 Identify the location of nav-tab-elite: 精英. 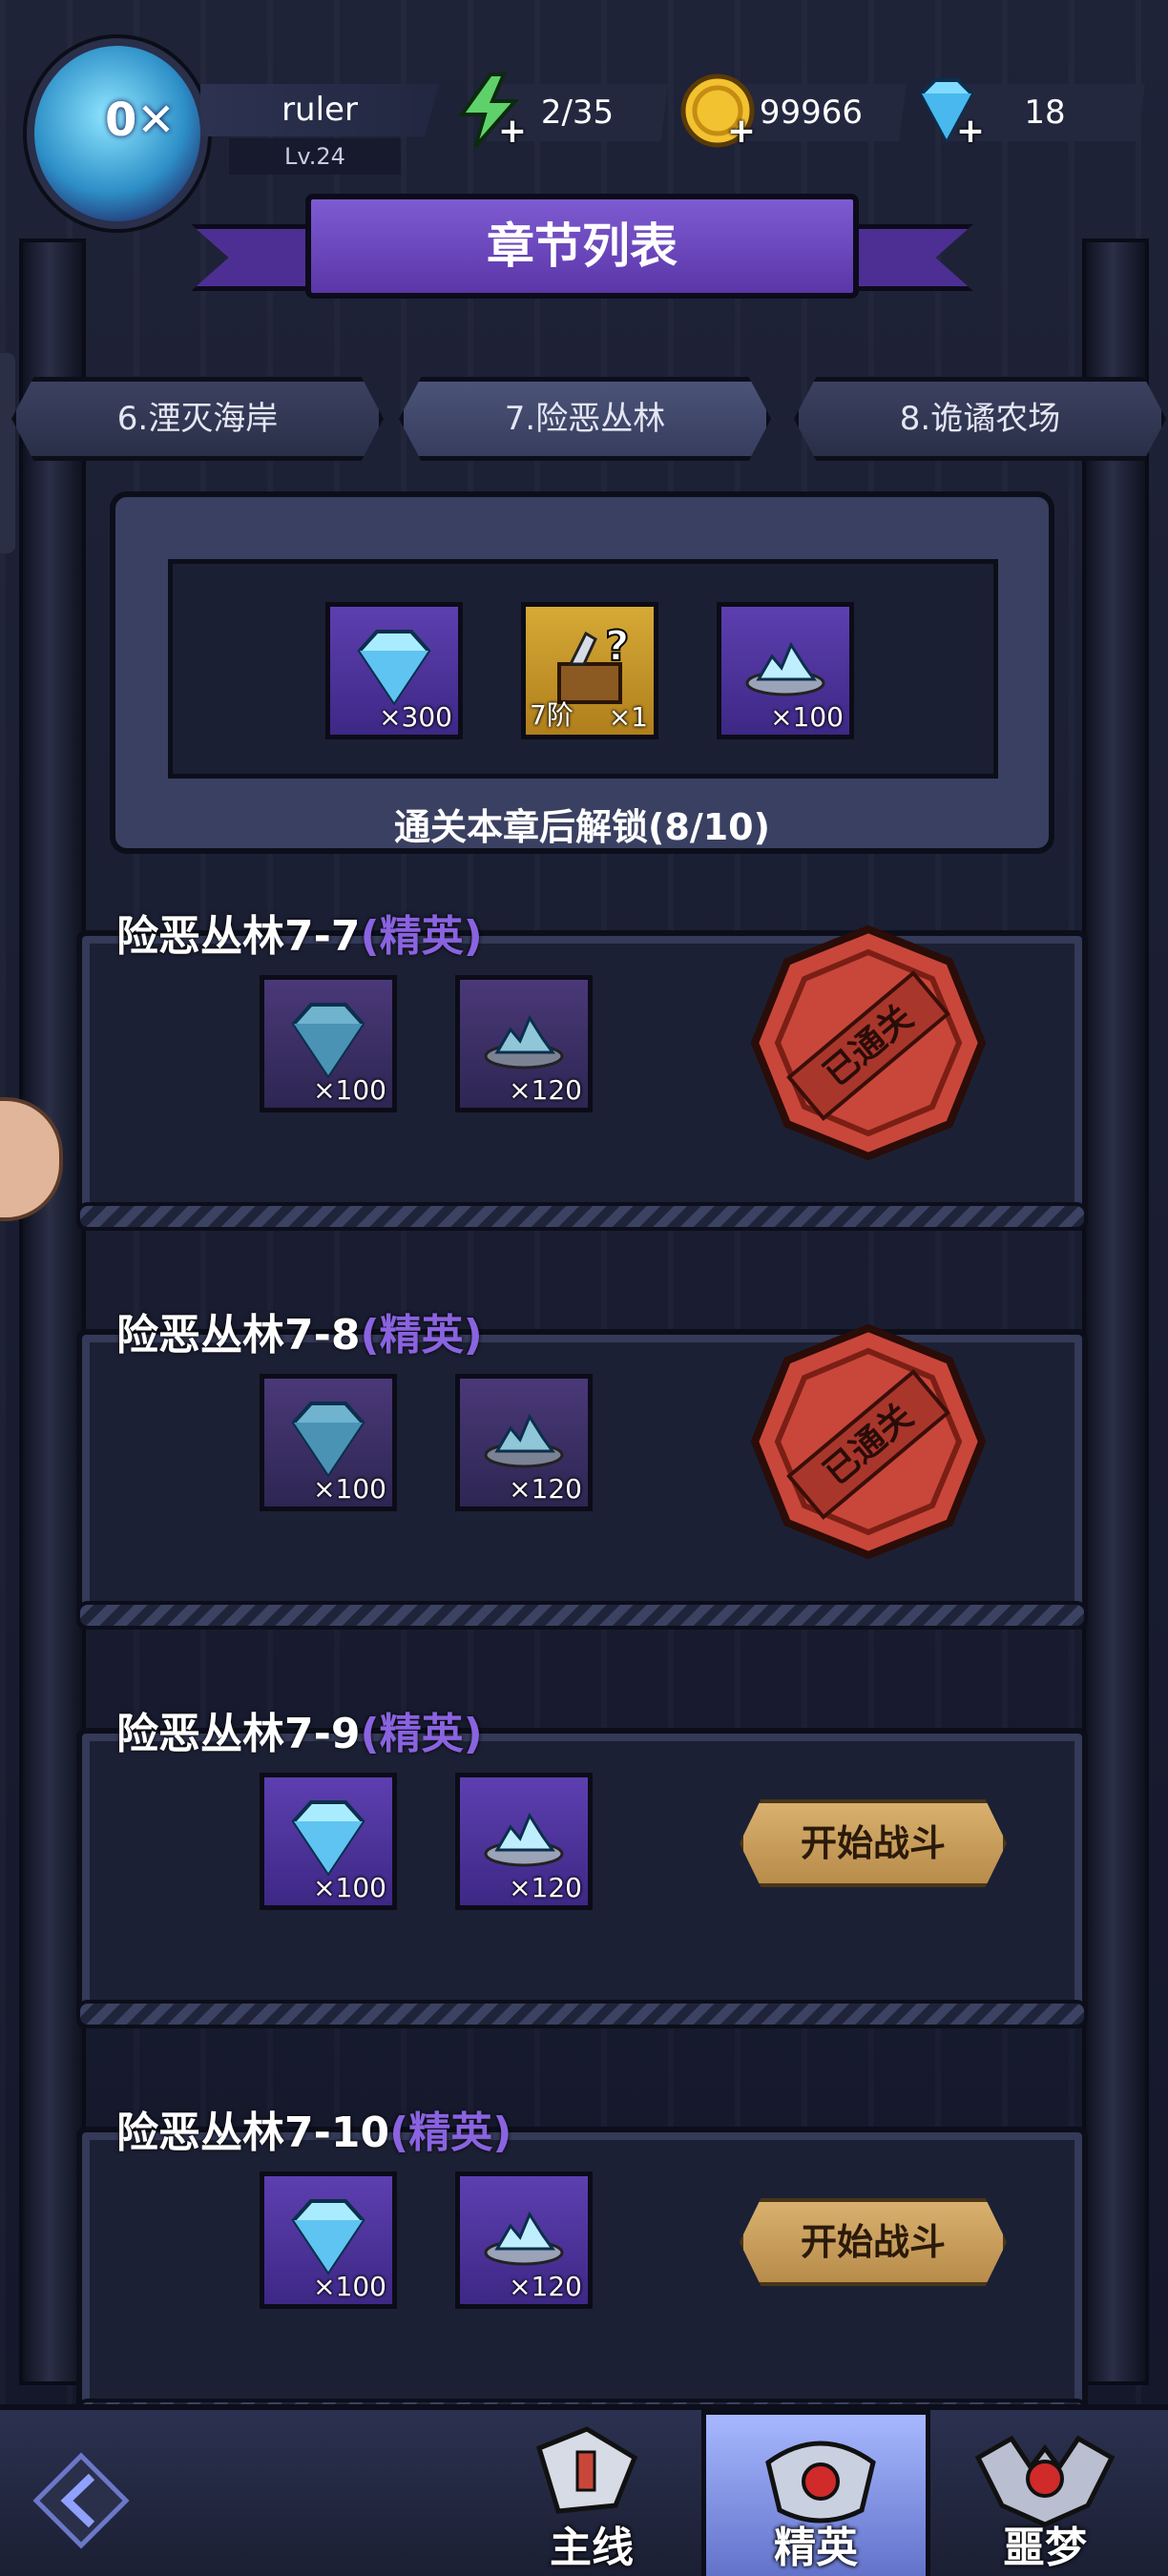
(815, 2493).